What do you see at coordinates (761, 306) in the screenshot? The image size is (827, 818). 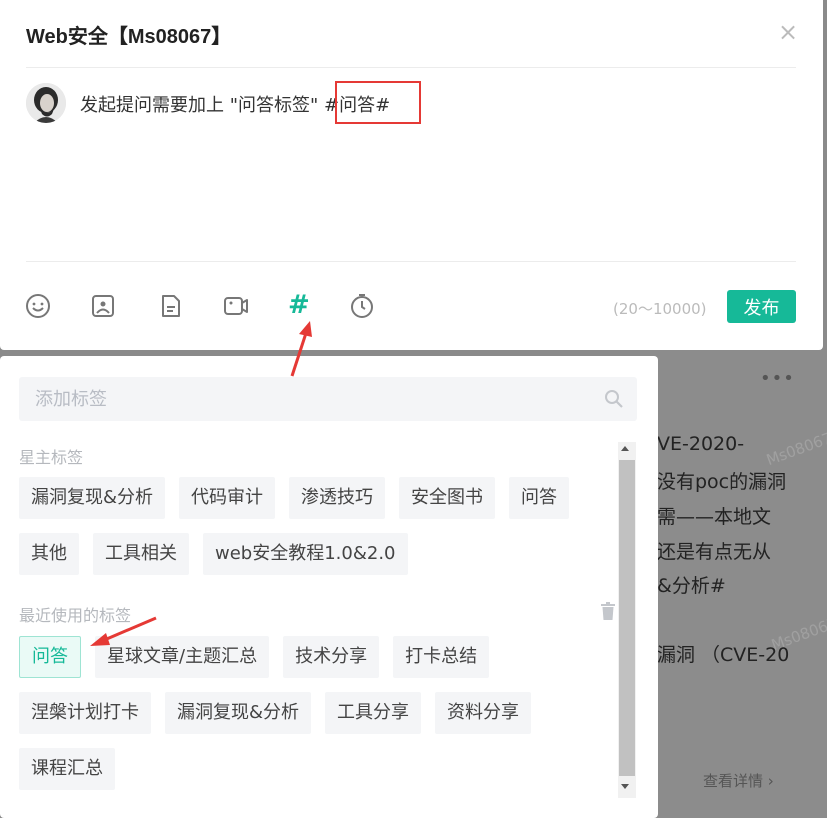 I see `publish-button: 发布` at bounding box center [761, 306].